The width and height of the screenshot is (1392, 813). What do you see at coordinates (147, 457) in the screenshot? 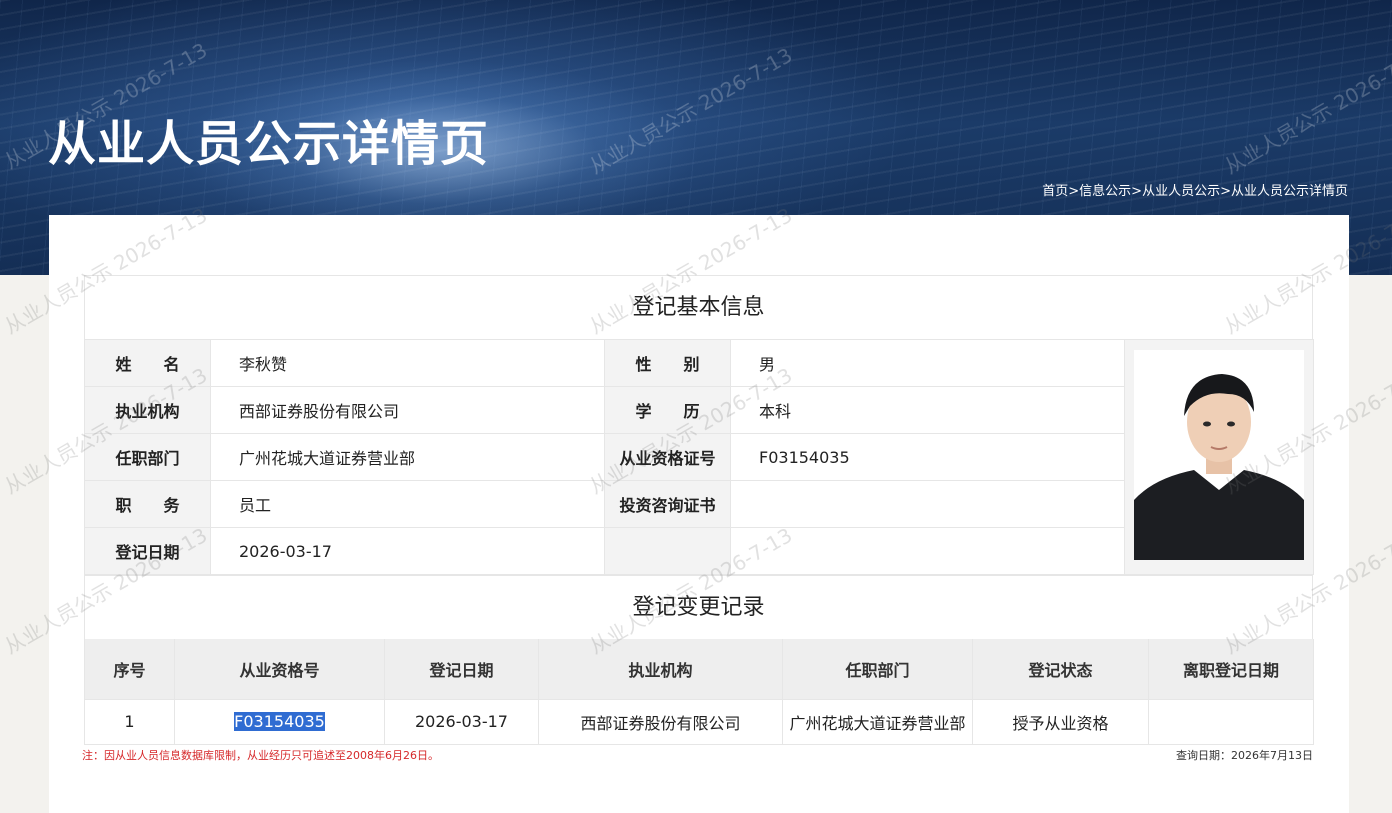
I see `department-label: 任职部门` at bounding box center [147, 457].